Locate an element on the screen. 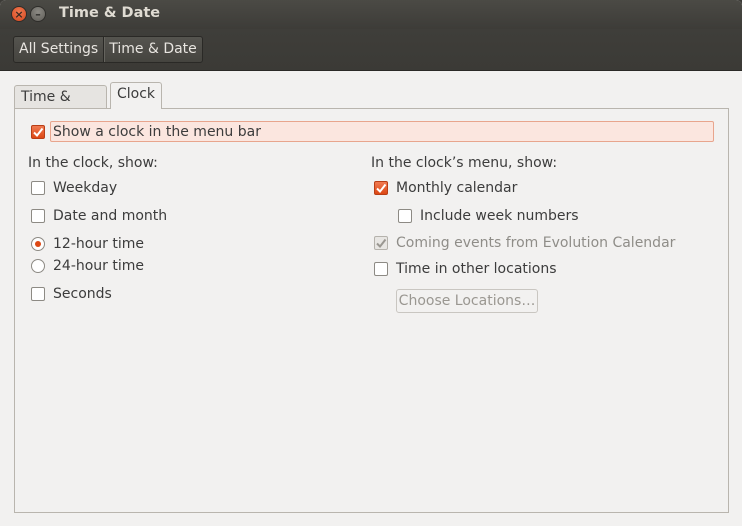  window-title: Time & Date is located at coordinates (110, 13).